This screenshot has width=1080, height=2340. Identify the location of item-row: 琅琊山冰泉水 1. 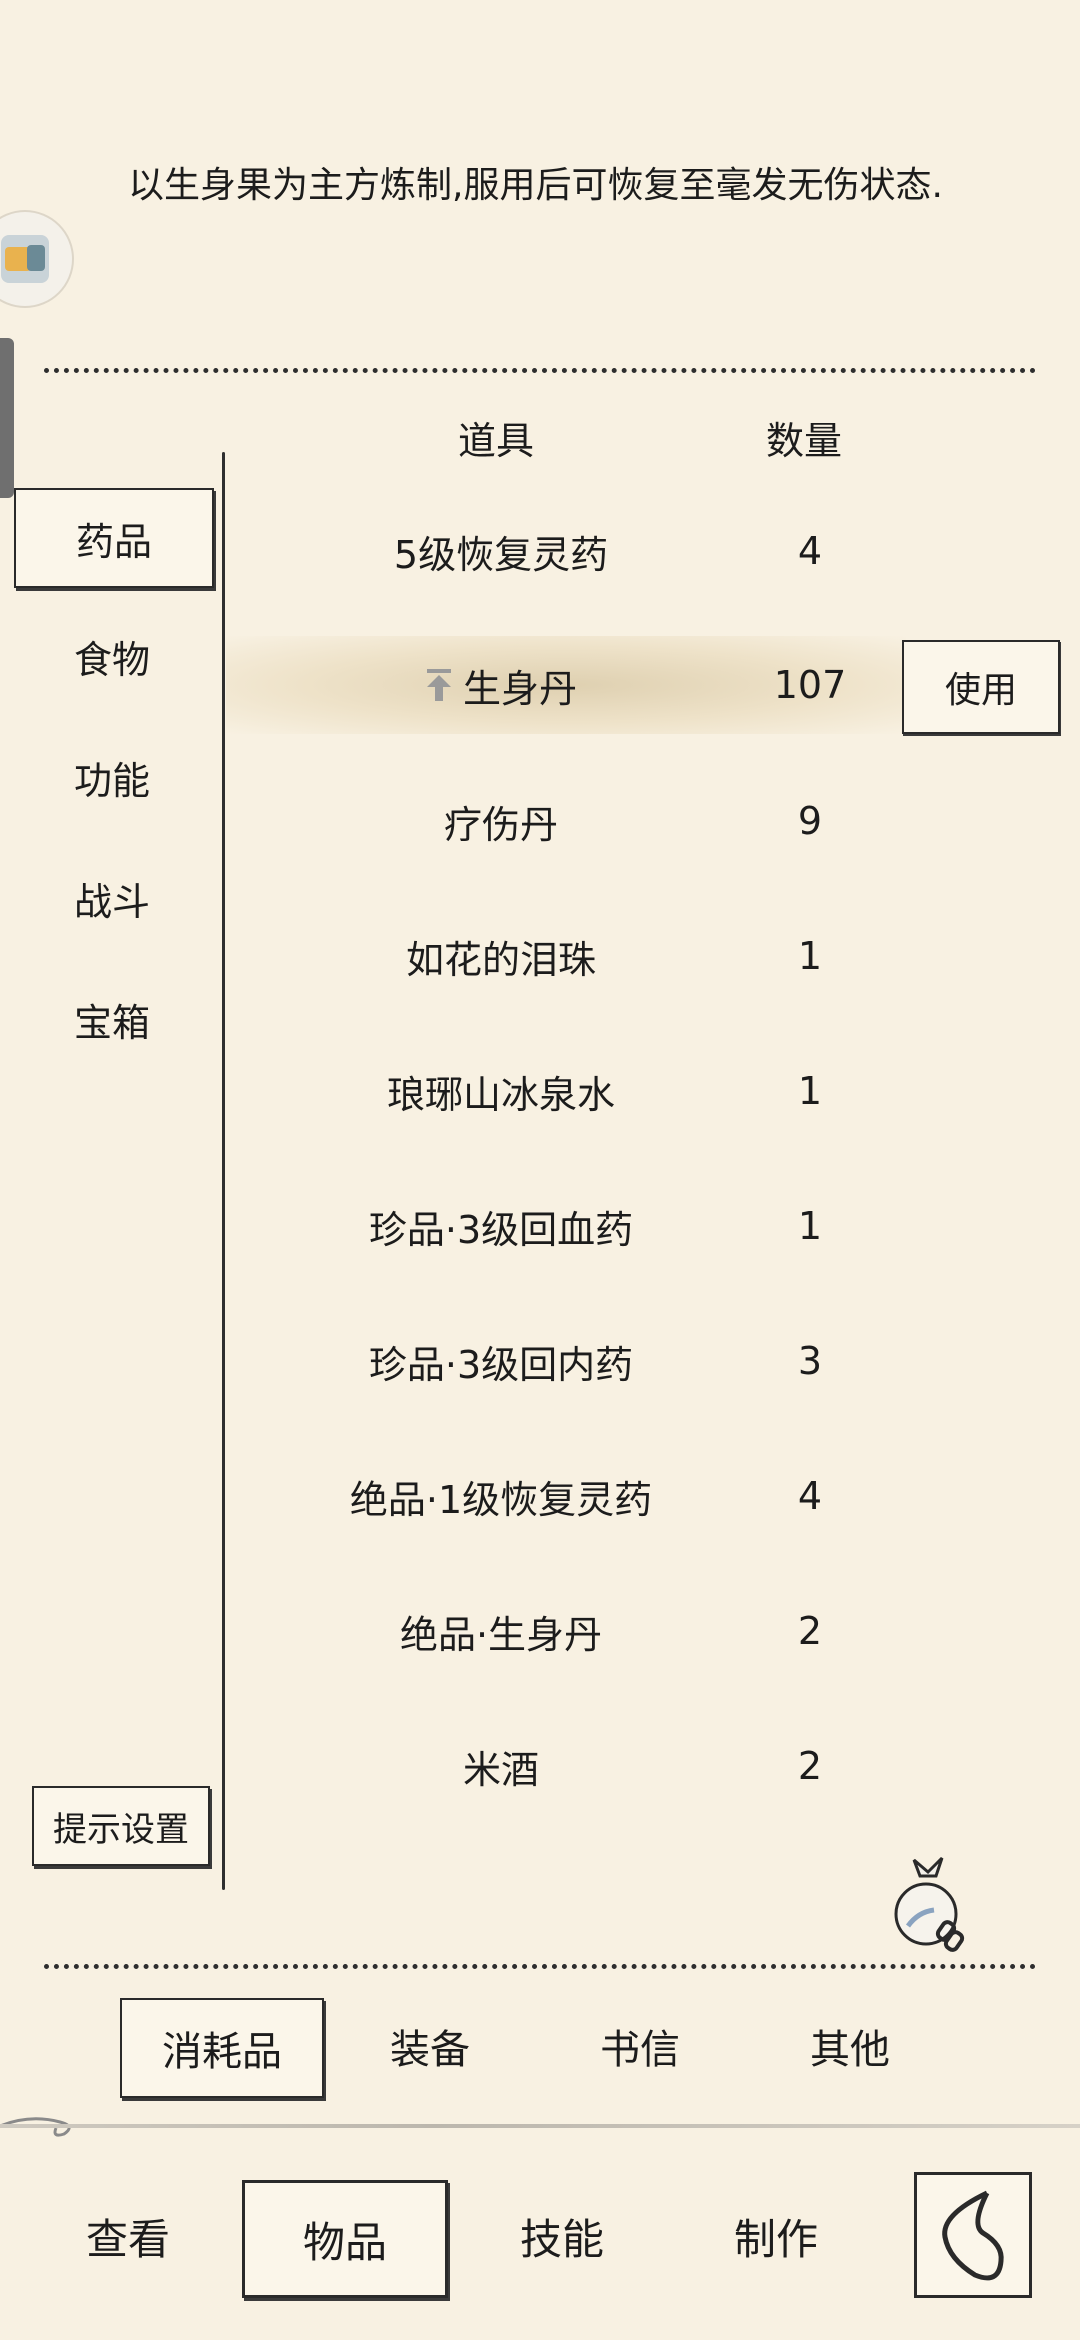
(566, 1091).